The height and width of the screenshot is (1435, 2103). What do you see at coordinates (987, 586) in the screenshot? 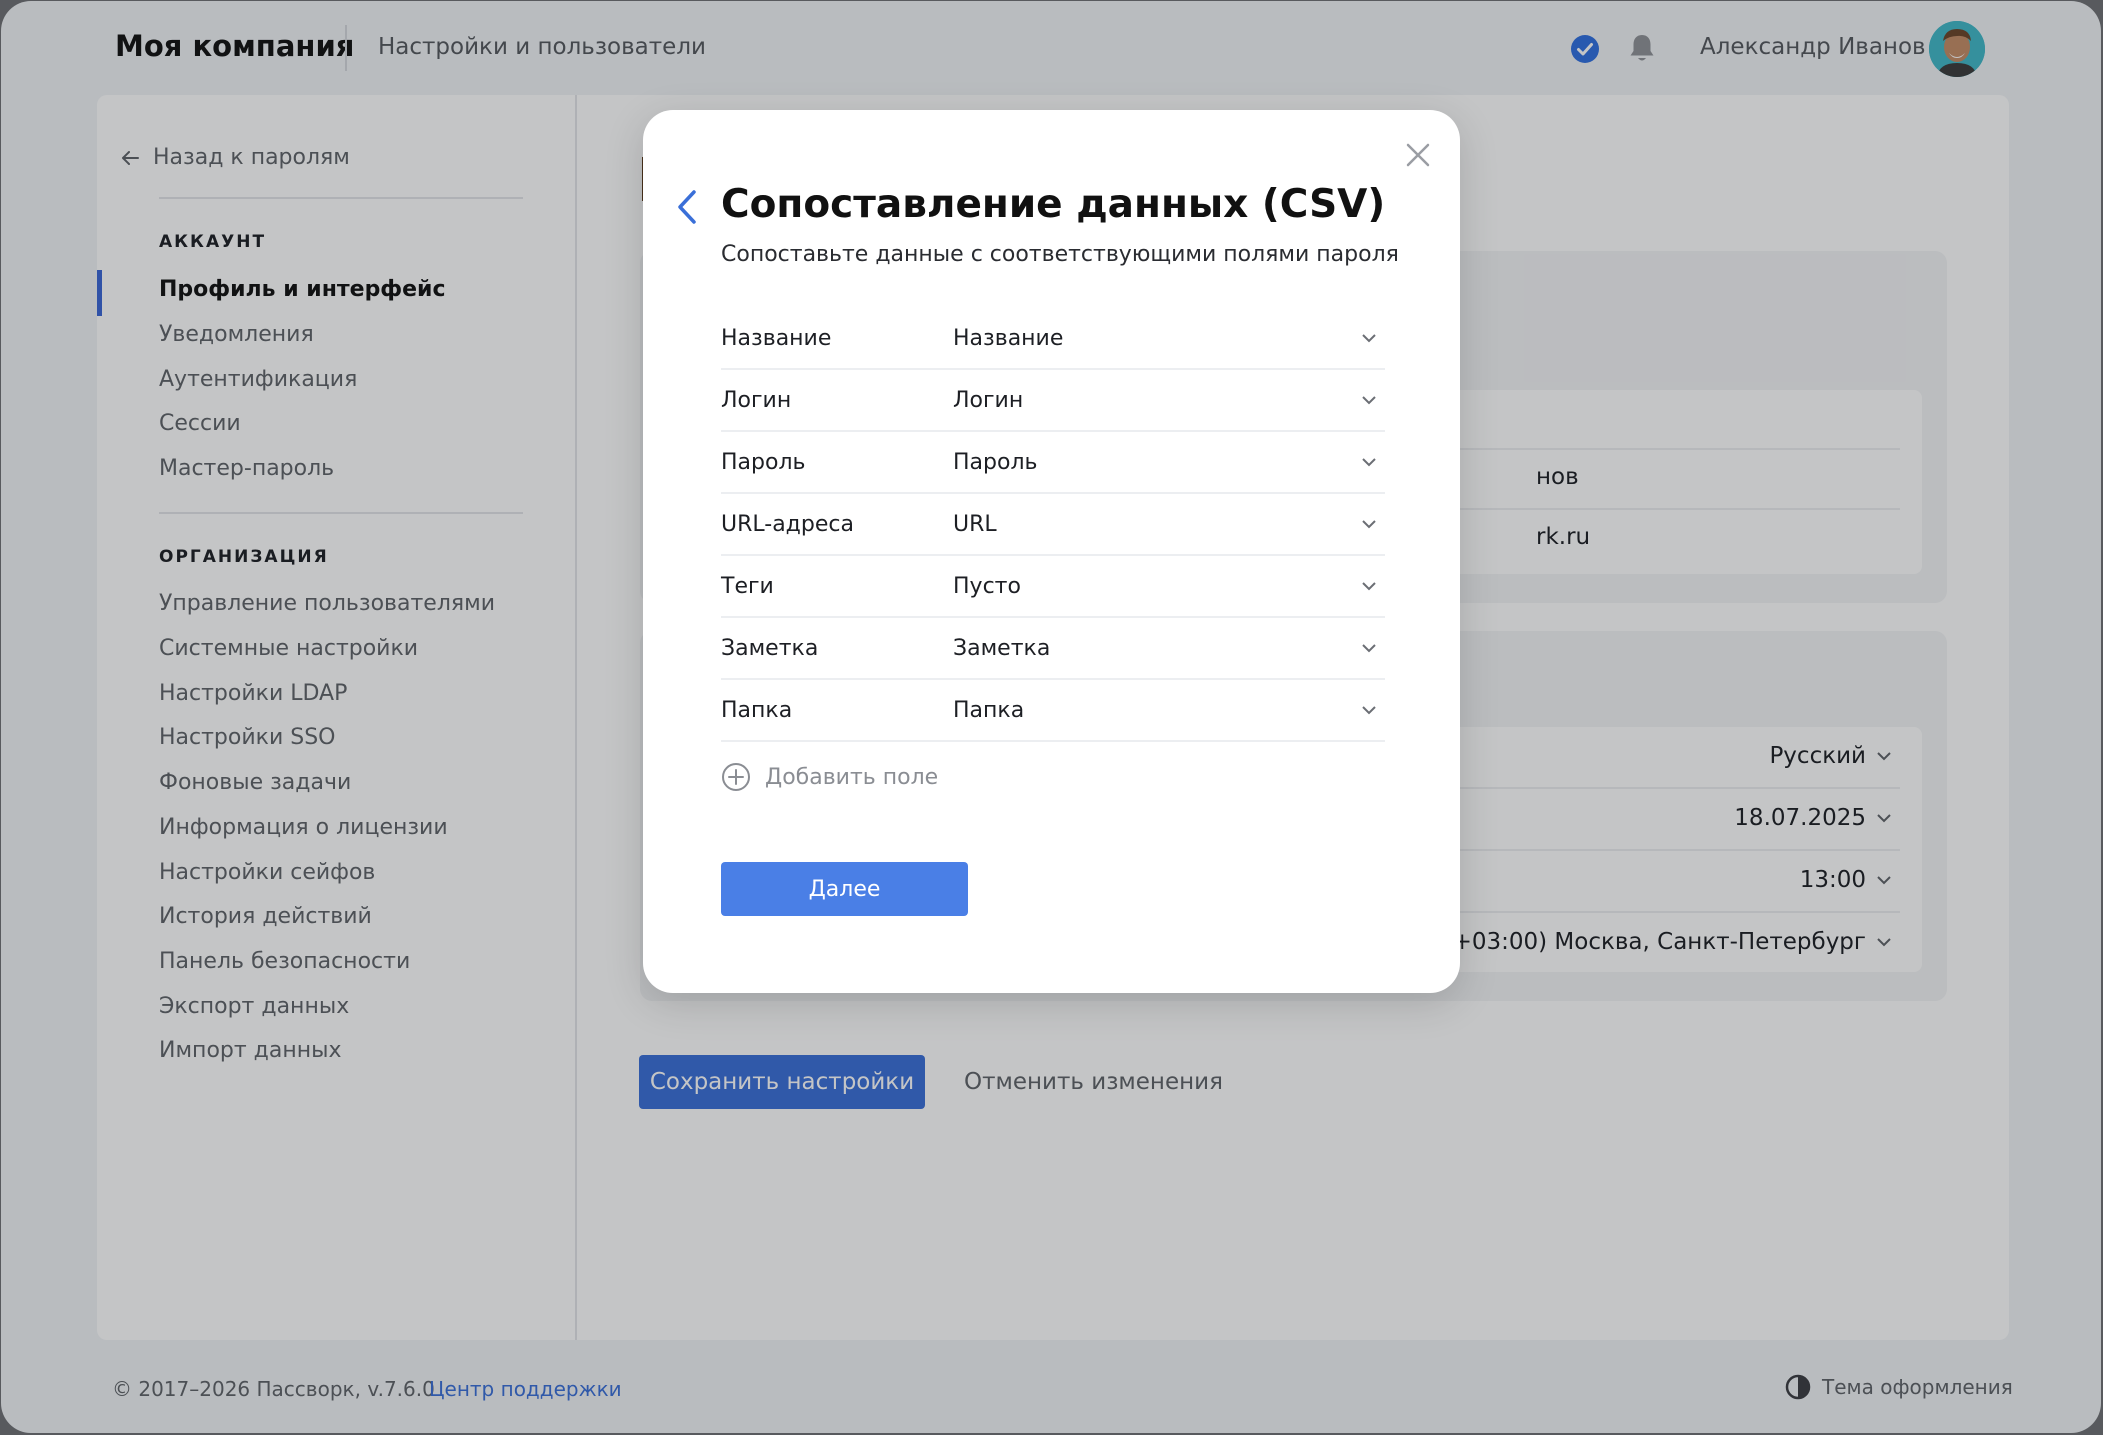
I see `mapping-value: Пусто` at bounding box center [987, 586].